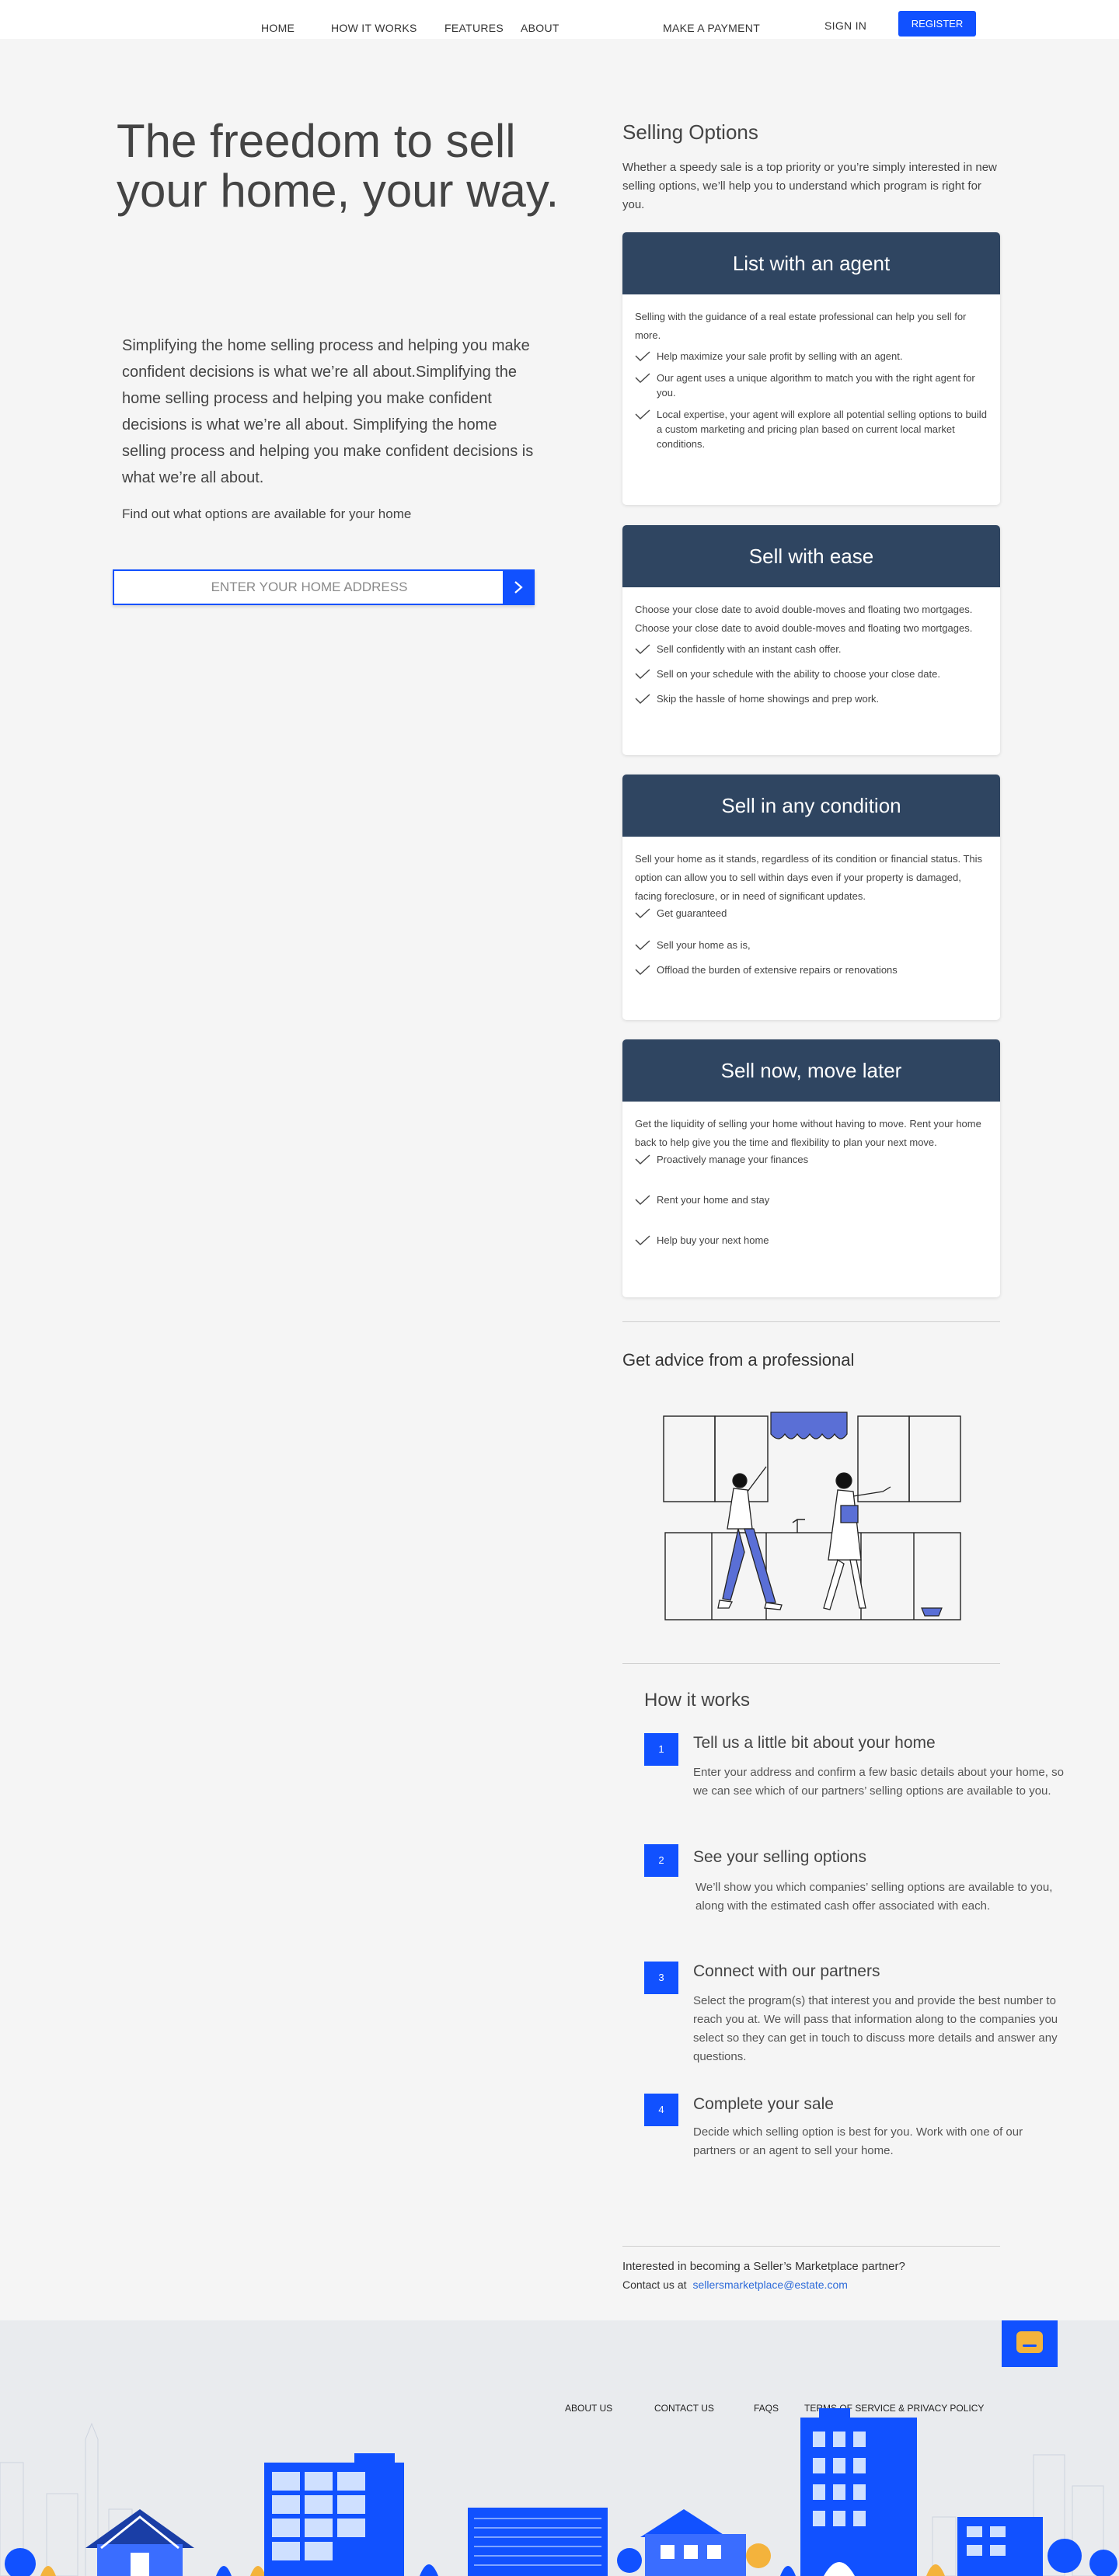 This screenshot has width=1119, height=2576. What do you see at coordinates (692, 913) in the screenshot?
I see `list-item-label: Get guaranteed` at bounding box center [692, 913].